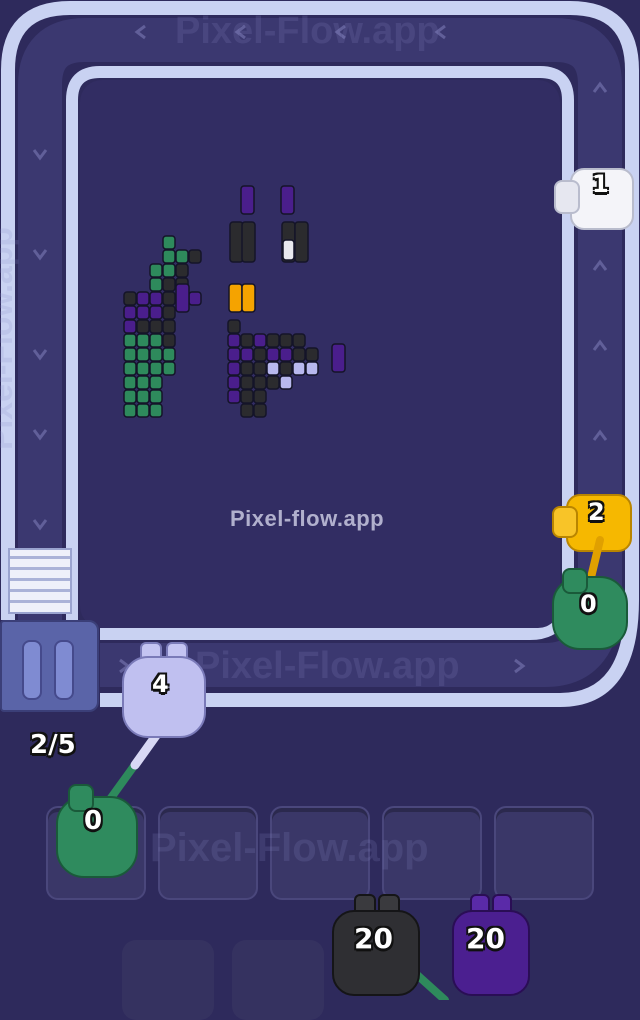 This screenshot has width=640, height=1020. Describe the element at coordinates (160, 684) in the screenshot. I see `lavender-shooter-ammo: 4` at that location.